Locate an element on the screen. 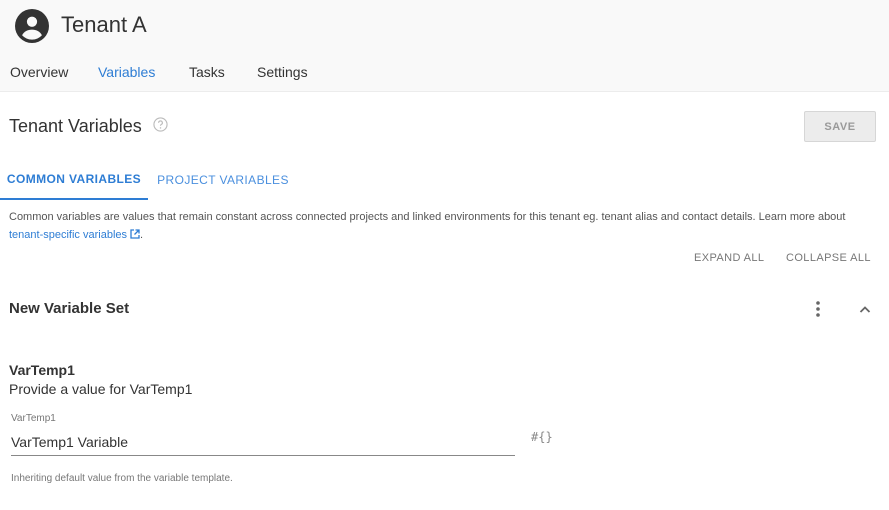 The height and width of the screenshot is (510, 889). page-title: Tenant Variables is located at coordinates (75, 126).